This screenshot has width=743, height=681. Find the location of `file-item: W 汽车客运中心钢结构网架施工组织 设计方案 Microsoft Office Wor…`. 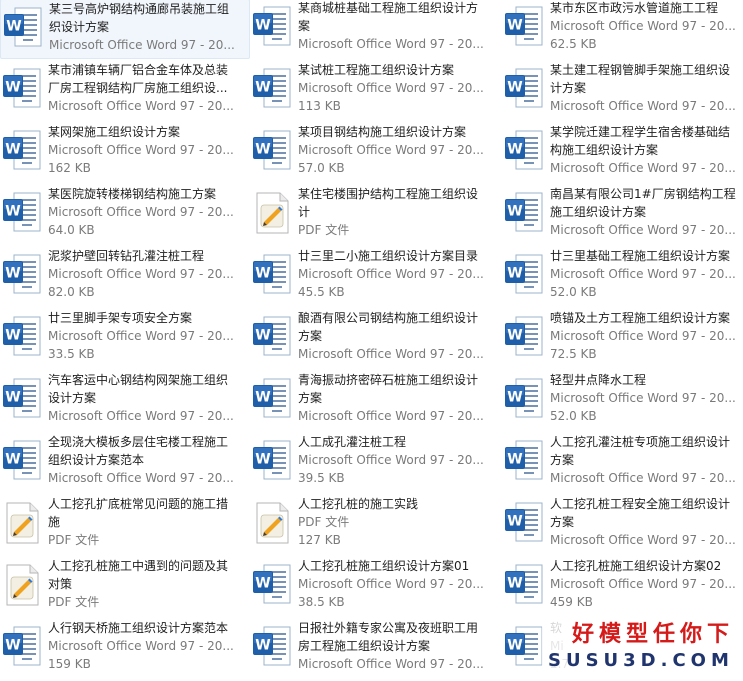

file-item: W 汽车客运中心钢结构网架施工组织 设计方案 Microsoft Office Wor… is located at coordinates (125, 401).